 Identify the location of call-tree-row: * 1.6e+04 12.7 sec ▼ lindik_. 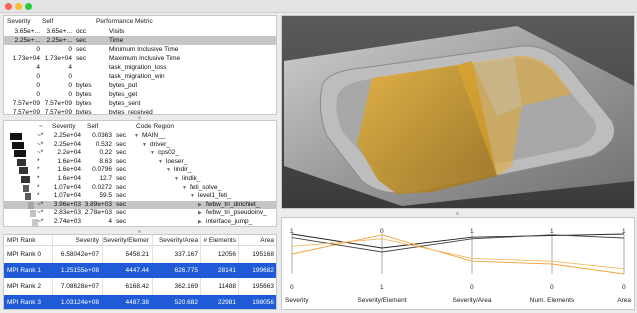
(140, 179).